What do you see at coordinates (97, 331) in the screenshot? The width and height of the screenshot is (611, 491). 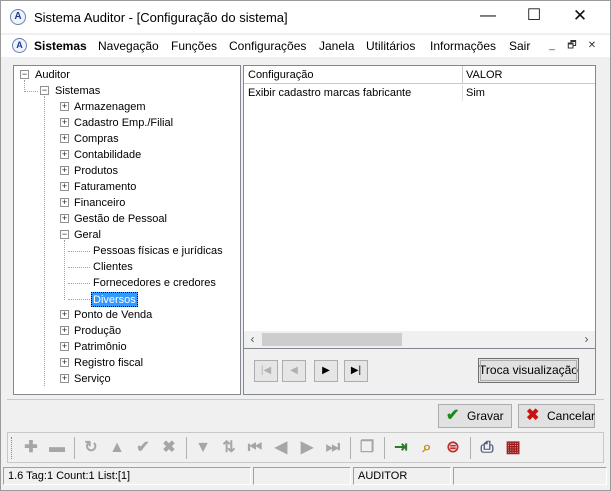 I see `tree-node-producao: Produção` at bounding box center [97, 331].